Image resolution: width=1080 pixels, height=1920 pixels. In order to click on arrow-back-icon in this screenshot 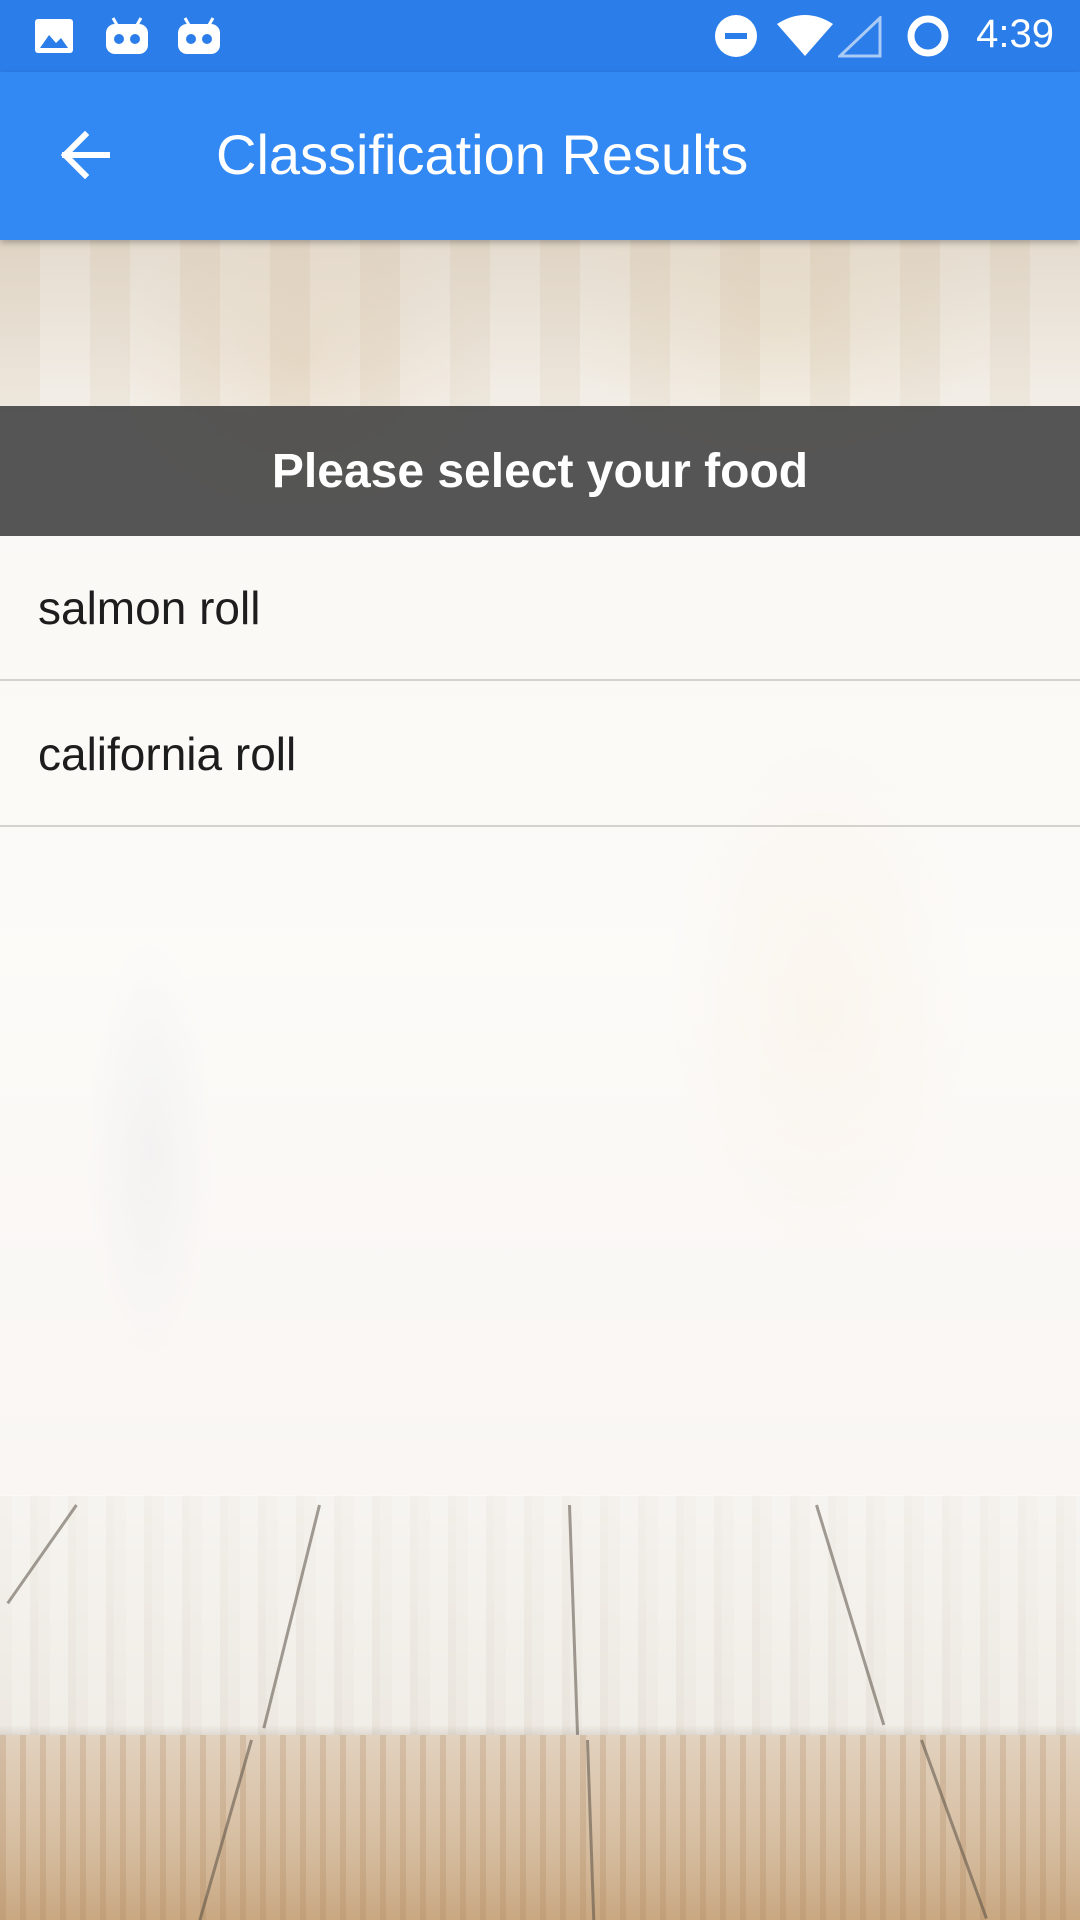, I will do `click(85, 157)`.